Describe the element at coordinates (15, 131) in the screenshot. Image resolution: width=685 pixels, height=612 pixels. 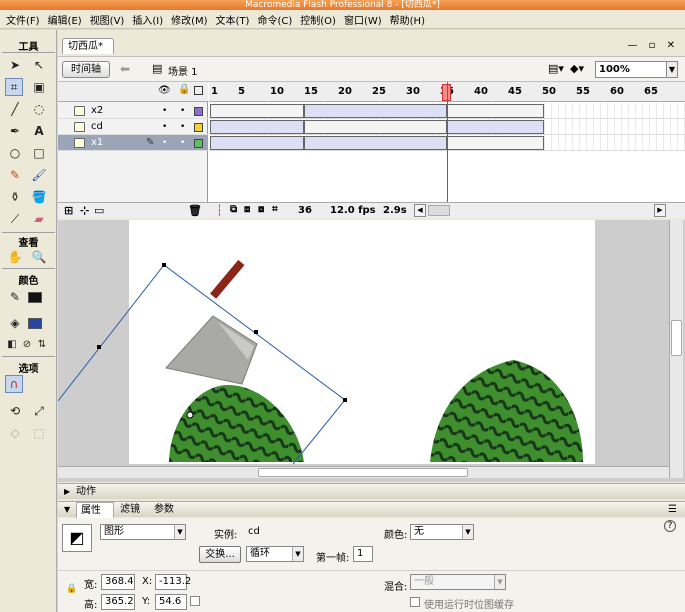
I see `pen-tool-icon: ✒` at that location.